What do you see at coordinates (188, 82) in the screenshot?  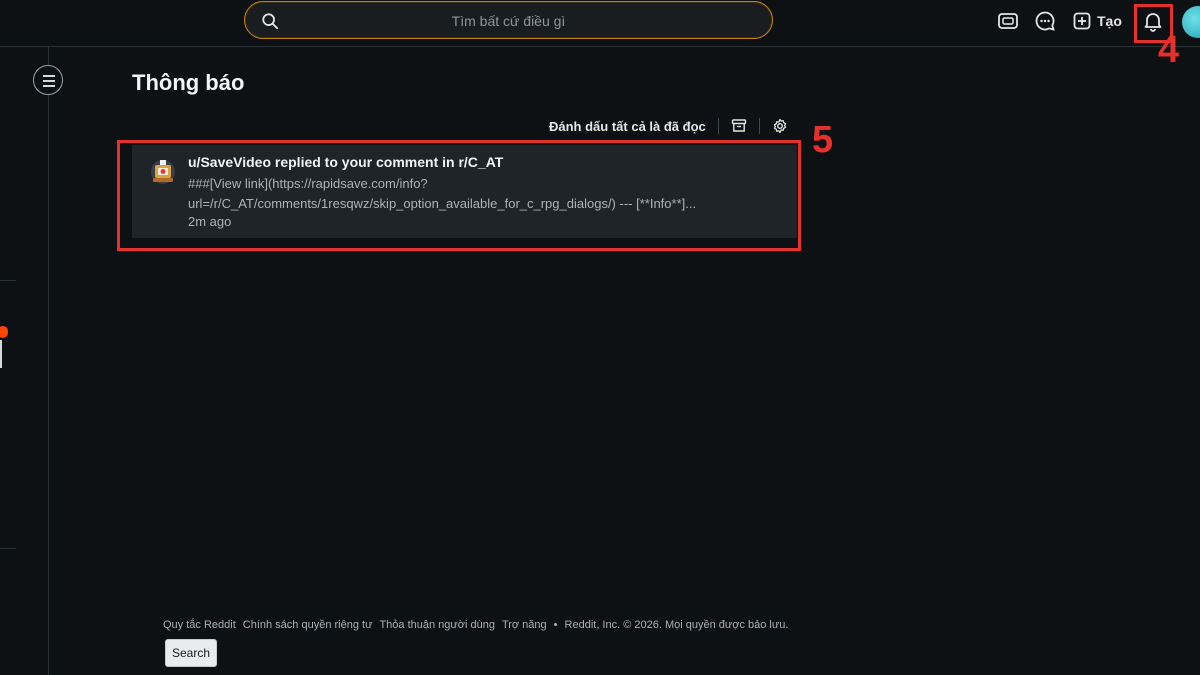 I see `page-title: Thông báo` at bounding box center [188, 82].